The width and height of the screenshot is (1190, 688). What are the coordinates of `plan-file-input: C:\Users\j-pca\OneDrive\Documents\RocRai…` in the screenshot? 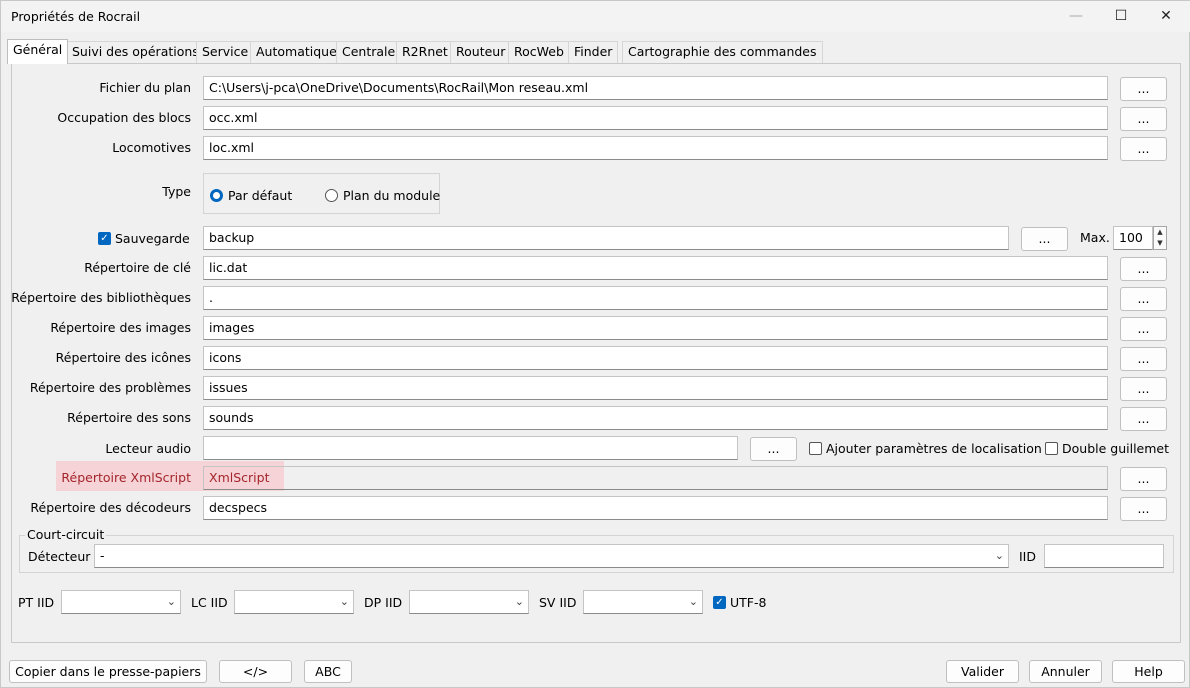 It's located at (655, 88).